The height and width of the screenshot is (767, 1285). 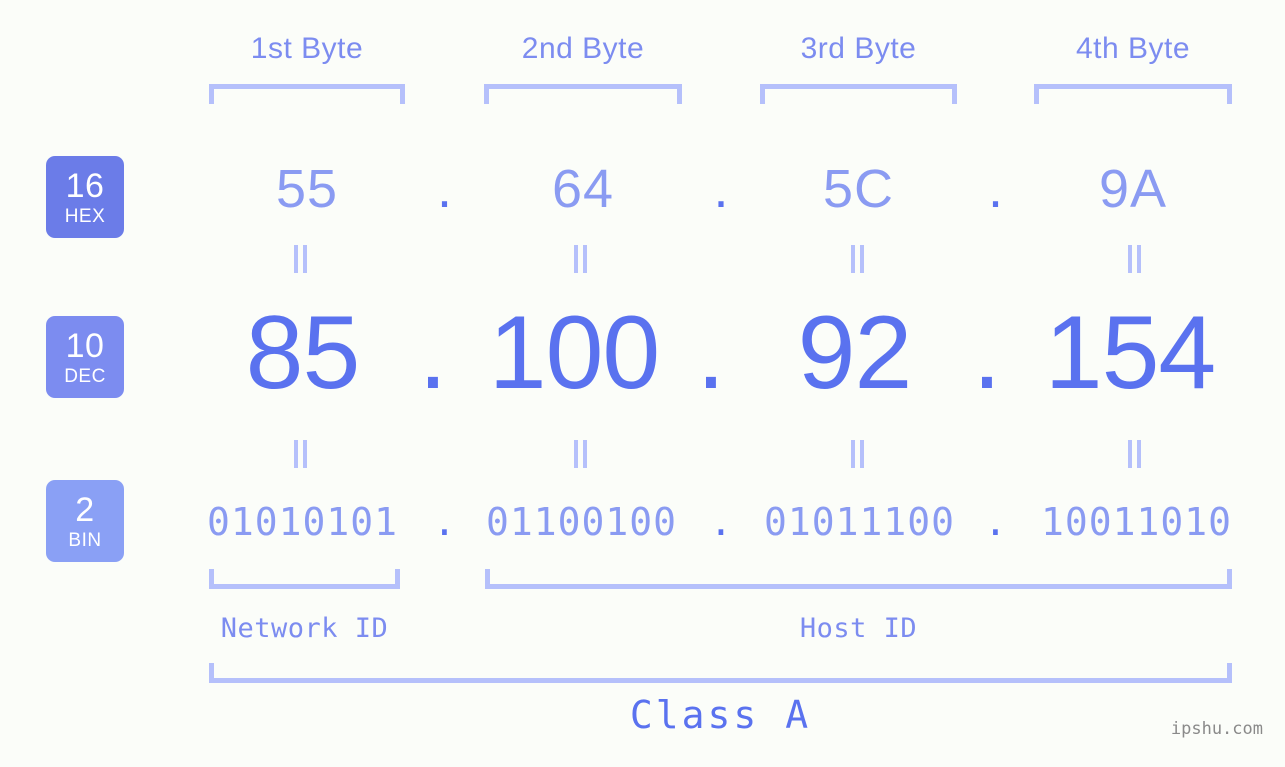 I want to click on class-label: Class A, so click(x=720, y=715).